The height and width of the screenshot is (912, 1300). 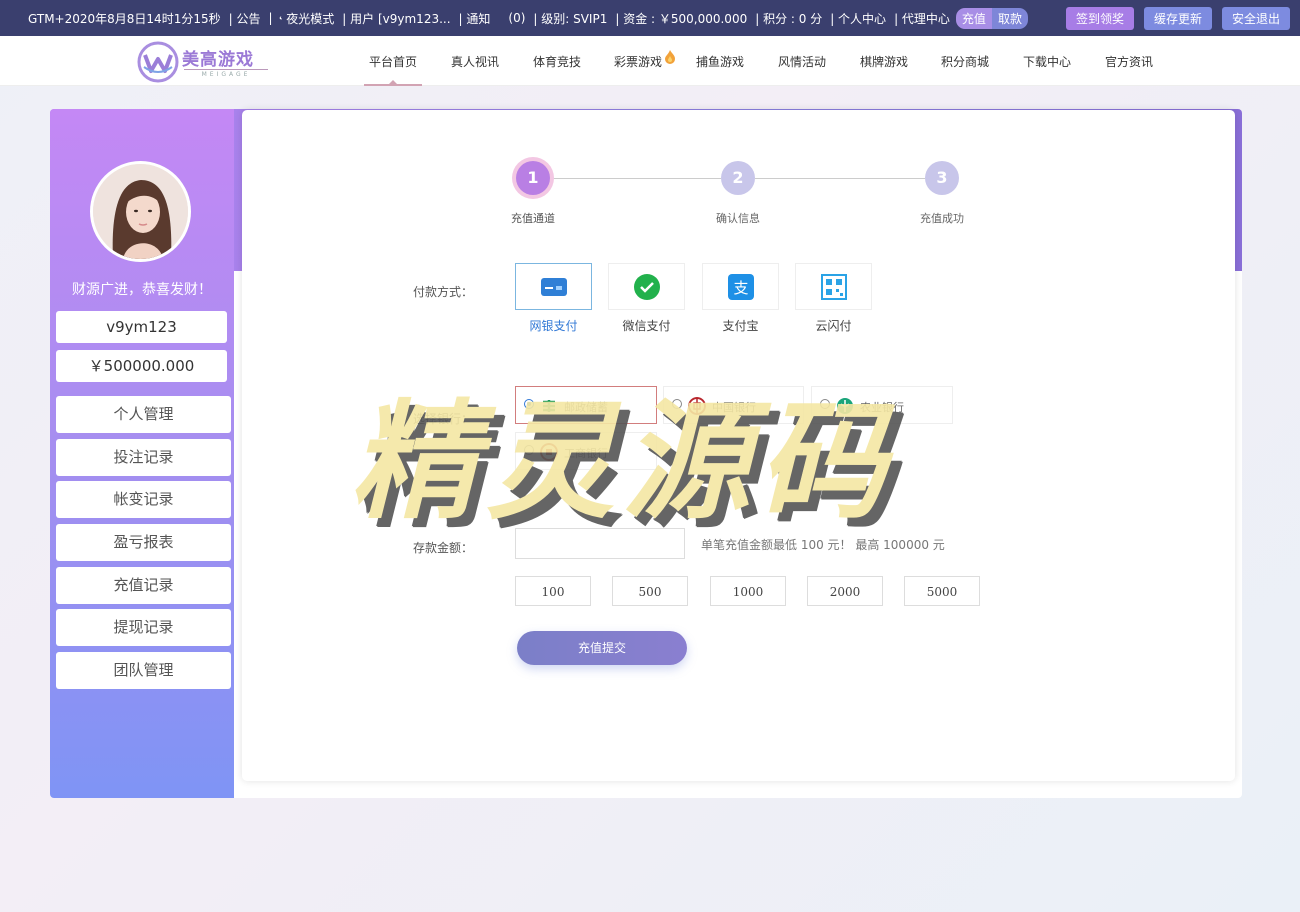 I want to click on pay-option-alipay: 支, so click(x=740, y=286).